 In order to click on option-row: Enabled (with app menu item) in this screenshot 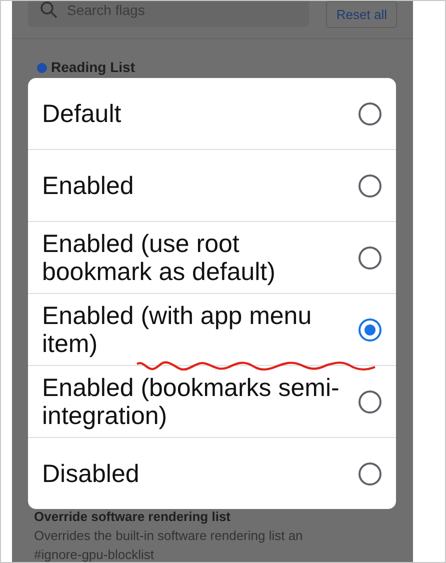, I will do `click(212, 329)`.